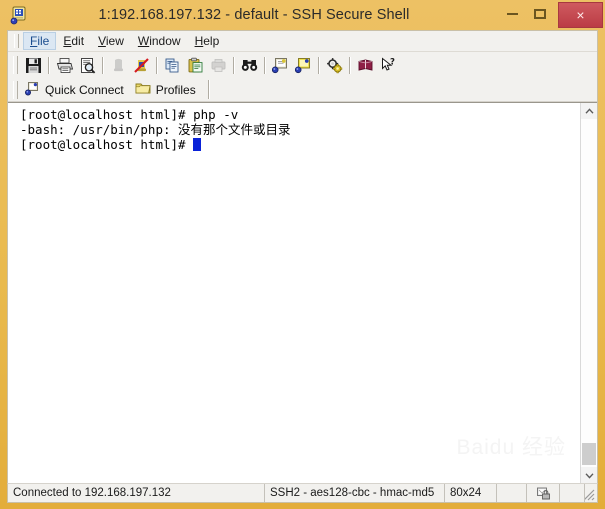 The height and width of the screenshot is (509, 605). What do you see at coordinates (19, 15) in the screenshot?
I see `ssh-terminal-icon` at bounding box center [19, 15].